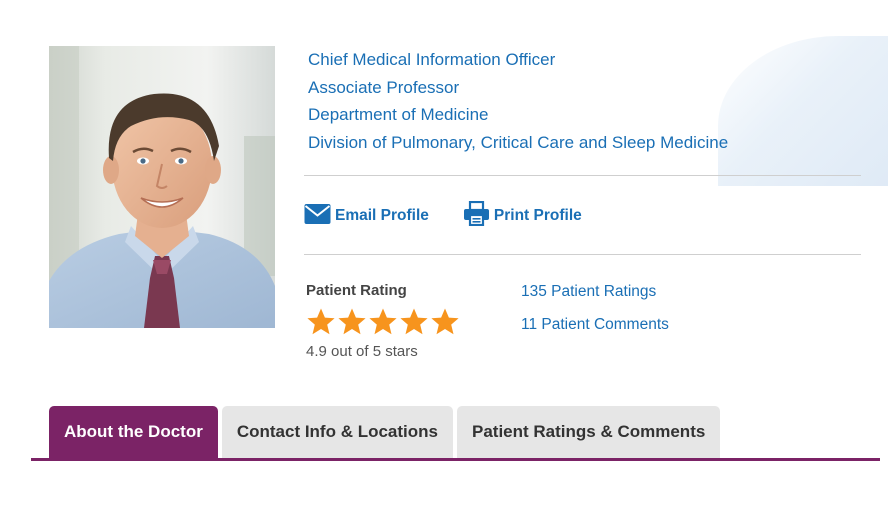  What do you see at coordinates (595, 292) in the screenshot?
I see `patient-ratings-link: 135 Patient Ratings` at bounding box center [595, 292].